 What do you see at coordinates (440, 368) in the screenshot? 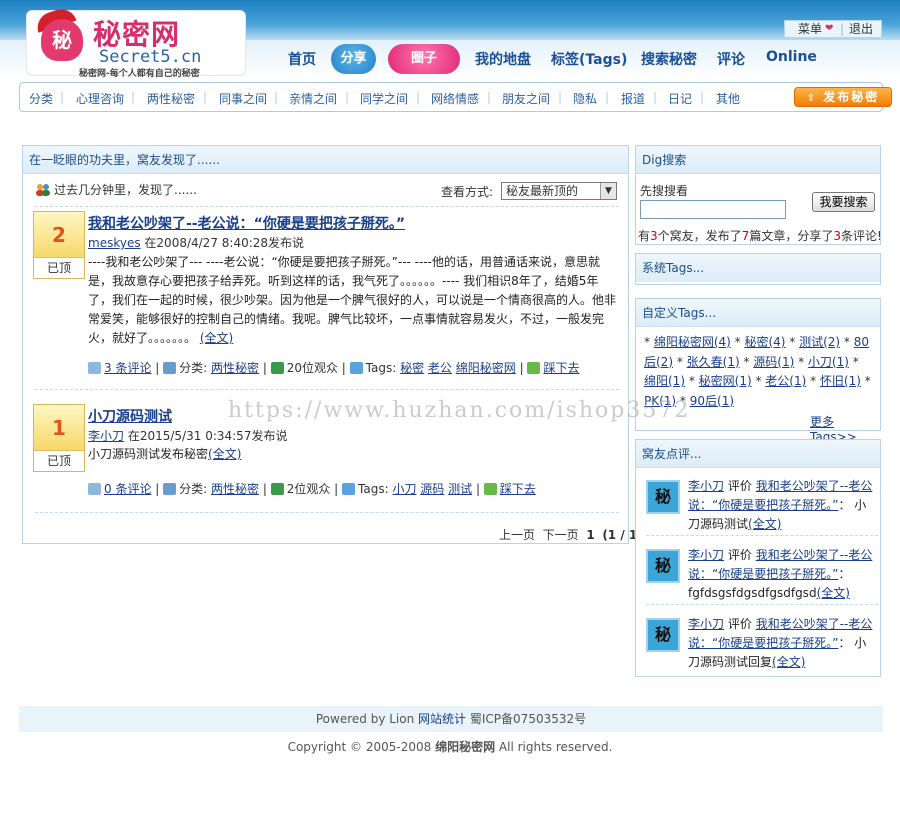
I see `tag-link: 老公` at bounding box center [440, 368].